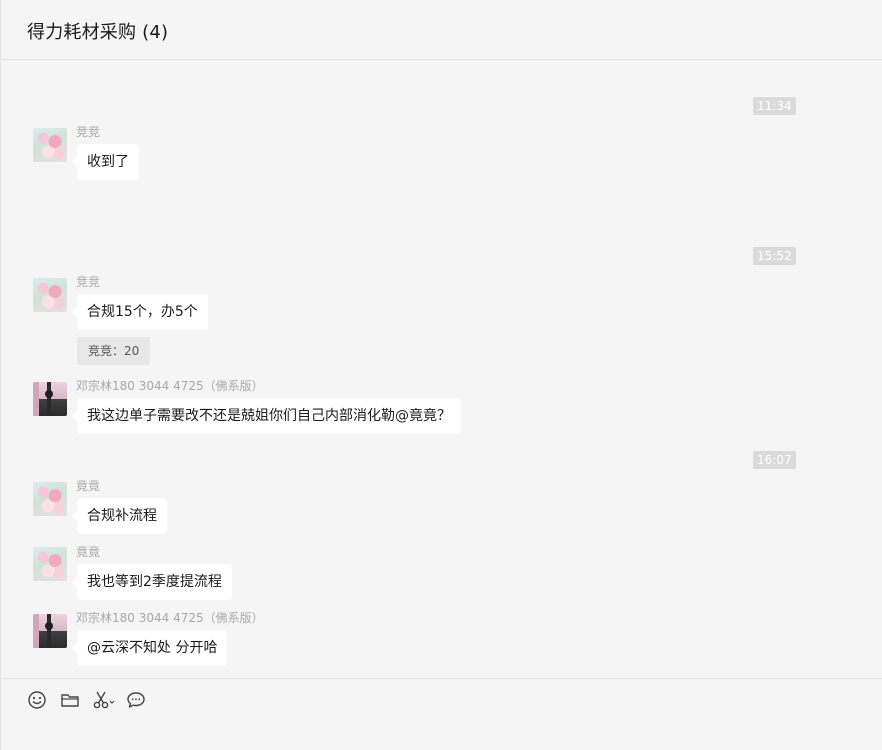 This screenshot has height=750, width=882. What do you see at coordinates (70, 700) in the screenshot?
I see `folder-icon` at bounding box center [70, 700].